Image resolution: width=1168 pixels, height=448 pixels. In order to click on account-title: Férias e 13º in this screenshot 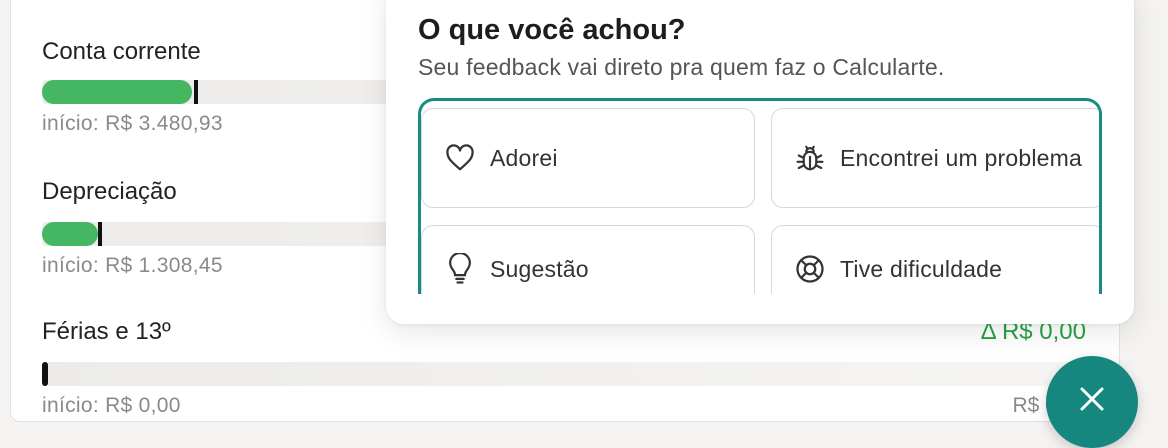, I will do `click(106, 331)`.